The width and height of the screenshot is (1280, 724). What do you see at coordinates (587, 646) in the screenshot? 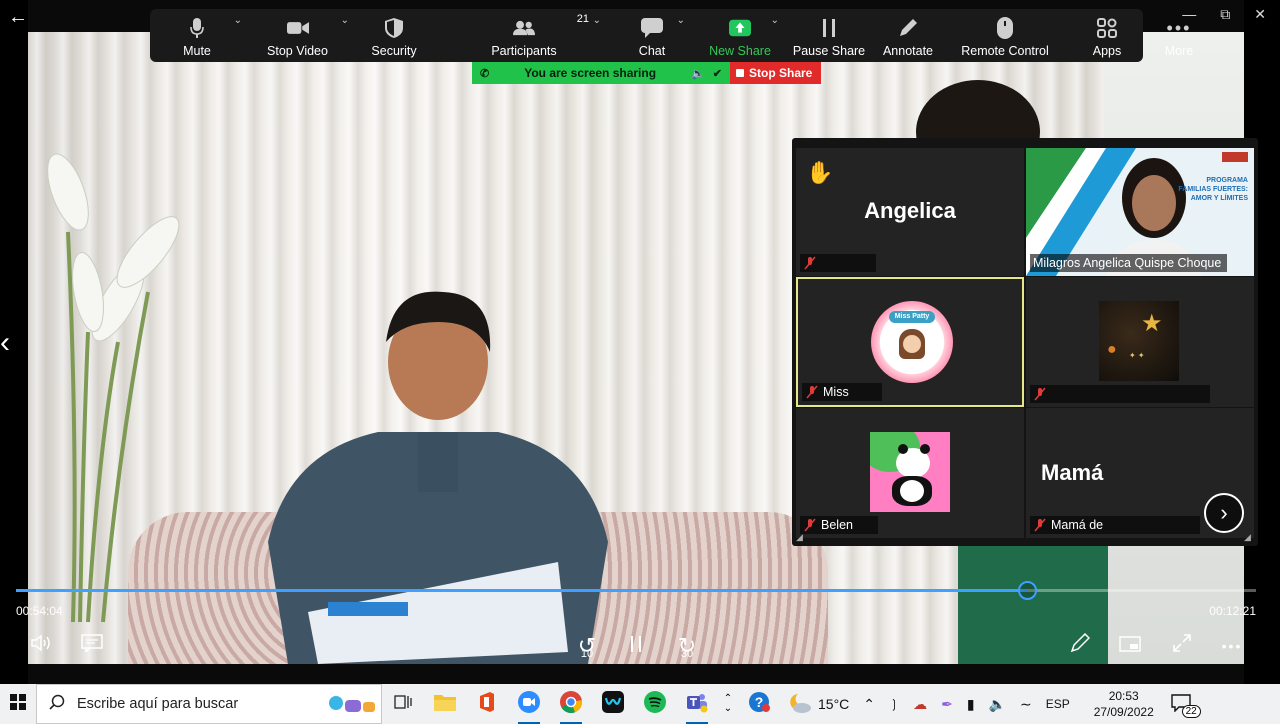
I see `rewind-button: ↺ 10` at bounding box center [587, 646].